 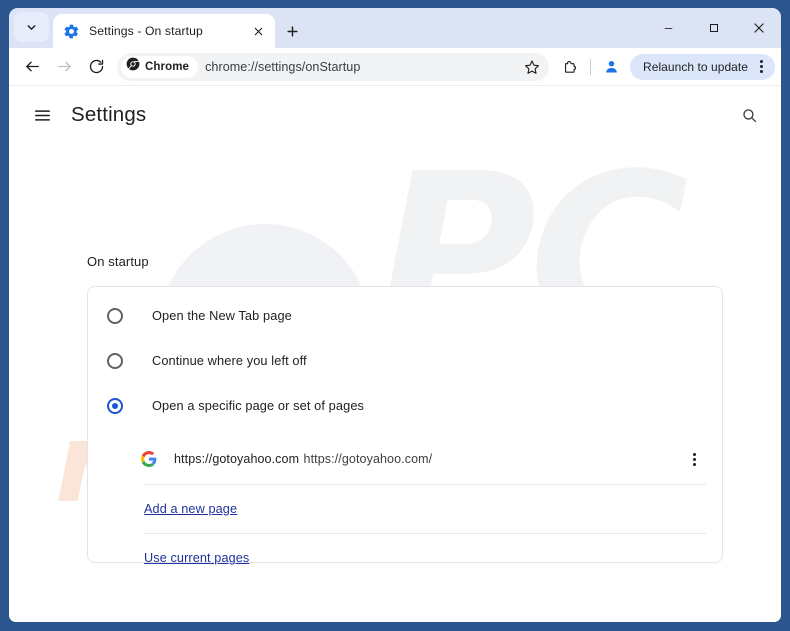 I want to click on google-g-icon, so click(x=149, y=459).